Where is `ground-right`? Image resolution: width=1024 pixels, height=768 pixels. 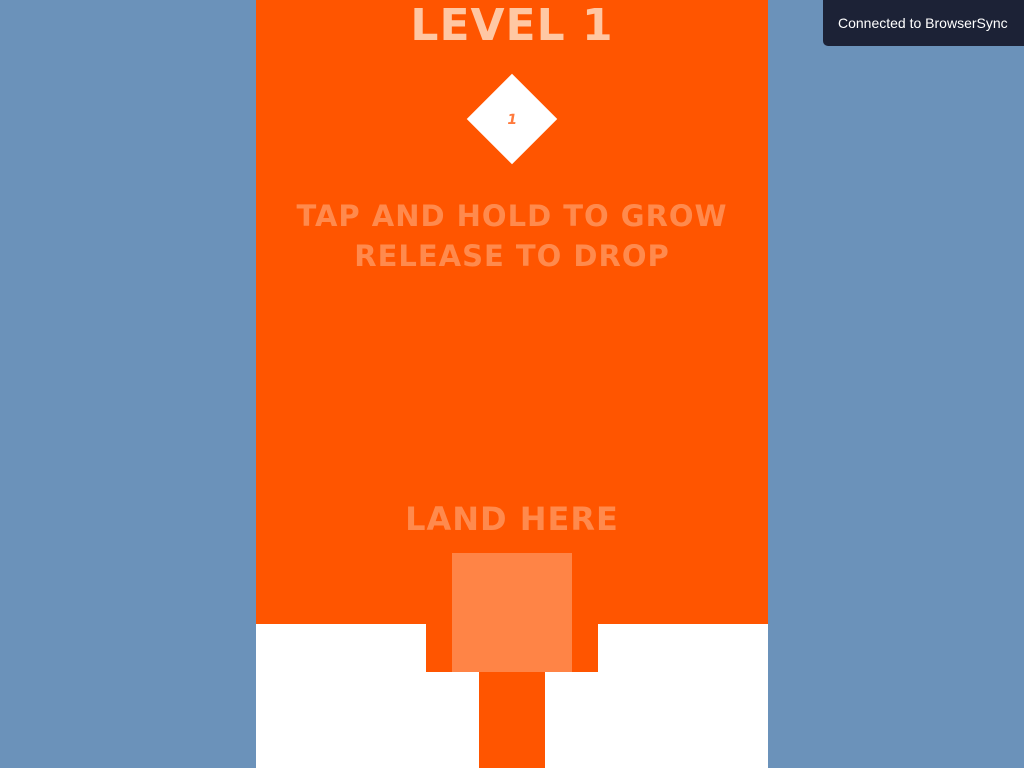 ground-right is located at coordinates (683, 696).